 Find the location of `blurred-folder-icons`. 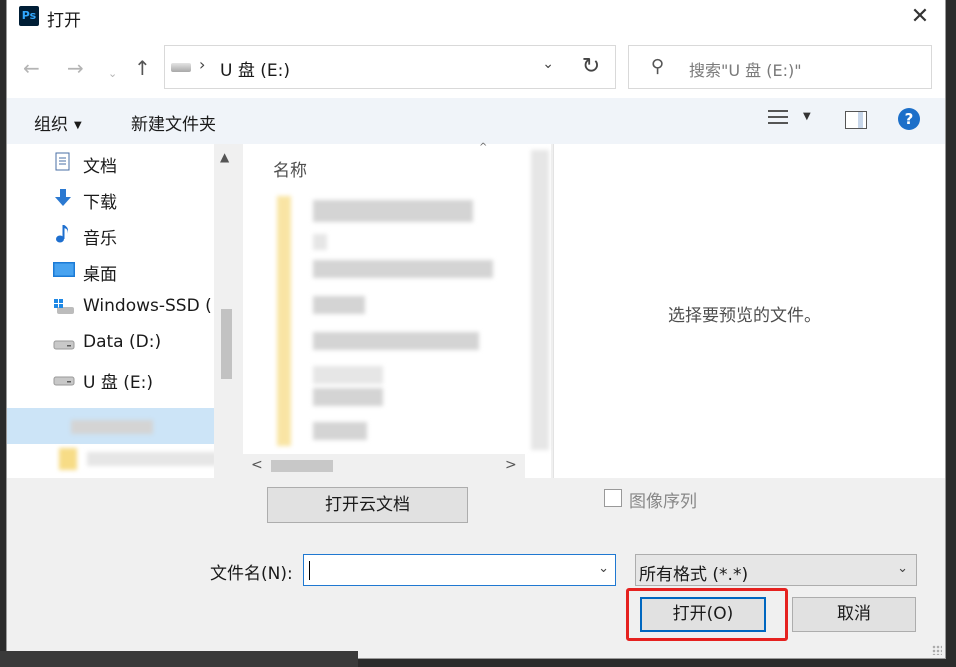

blurred-folder-icons is located at coordinates (284, 321).